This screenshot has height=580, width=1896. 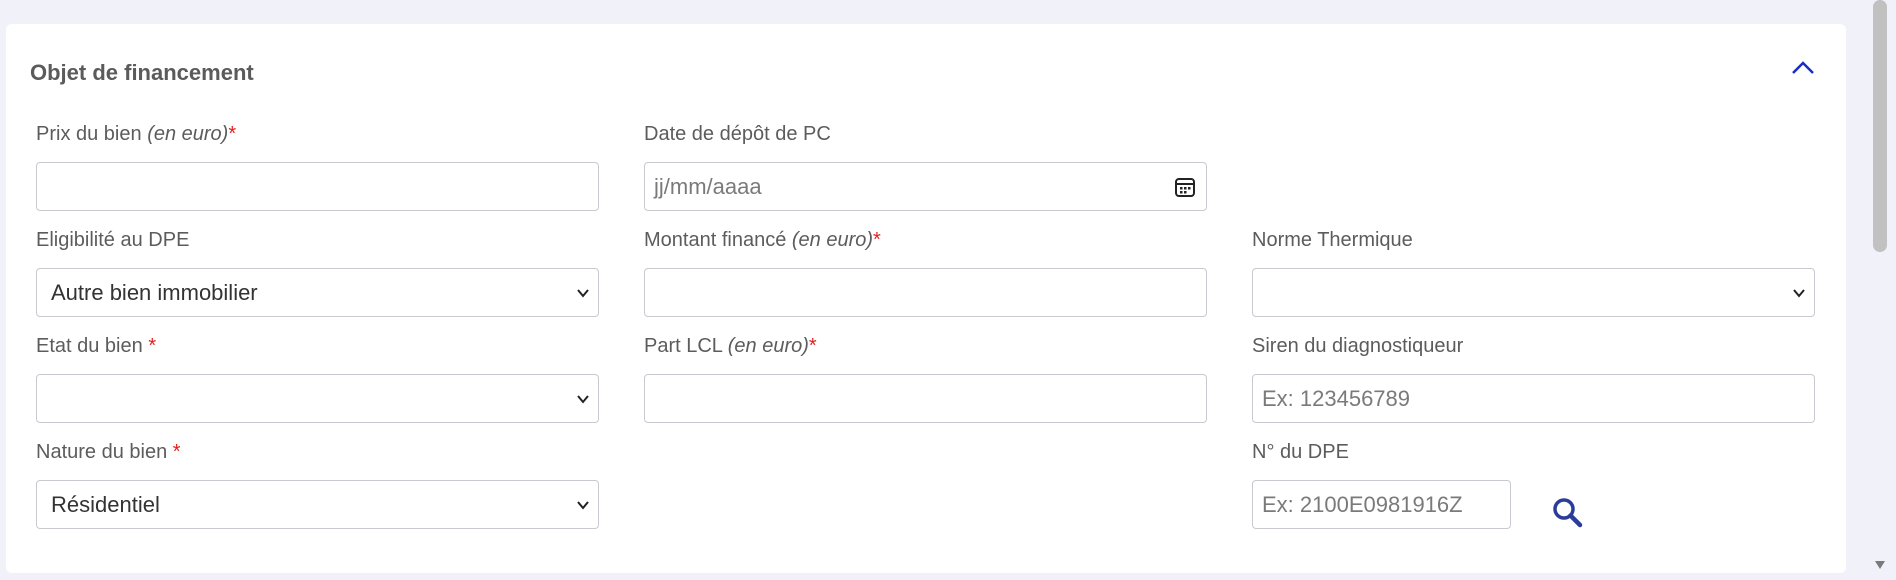 I want to click on prix-du-bien-input, so click(x=317, y=186).